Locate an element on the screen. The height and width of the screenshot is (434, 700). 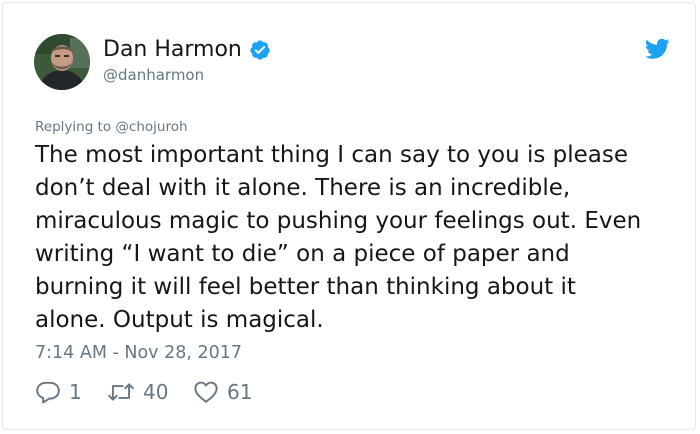
tweet-actions: 1 40 61 is located at coordinates (143, 392).